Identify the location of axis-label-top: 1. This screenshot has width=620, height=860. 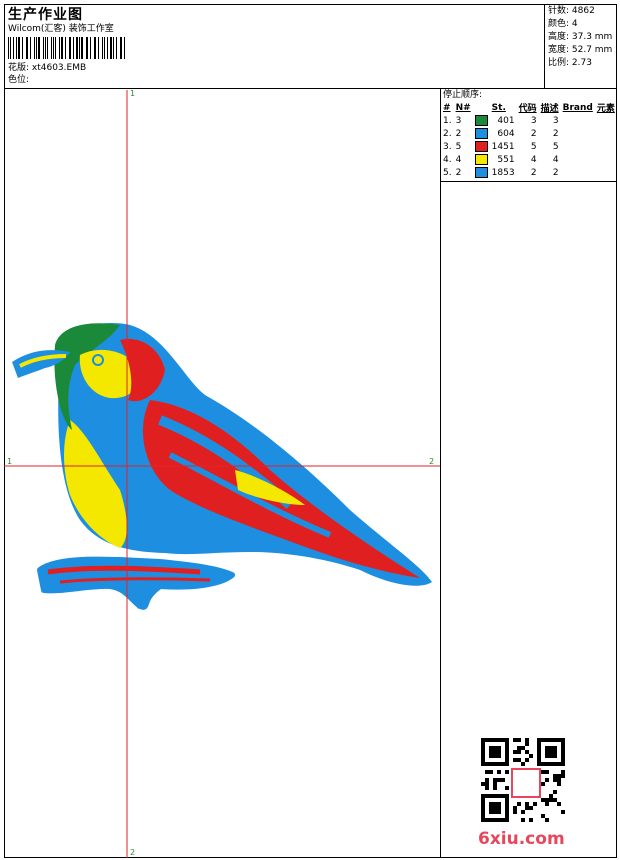
(133, 93).